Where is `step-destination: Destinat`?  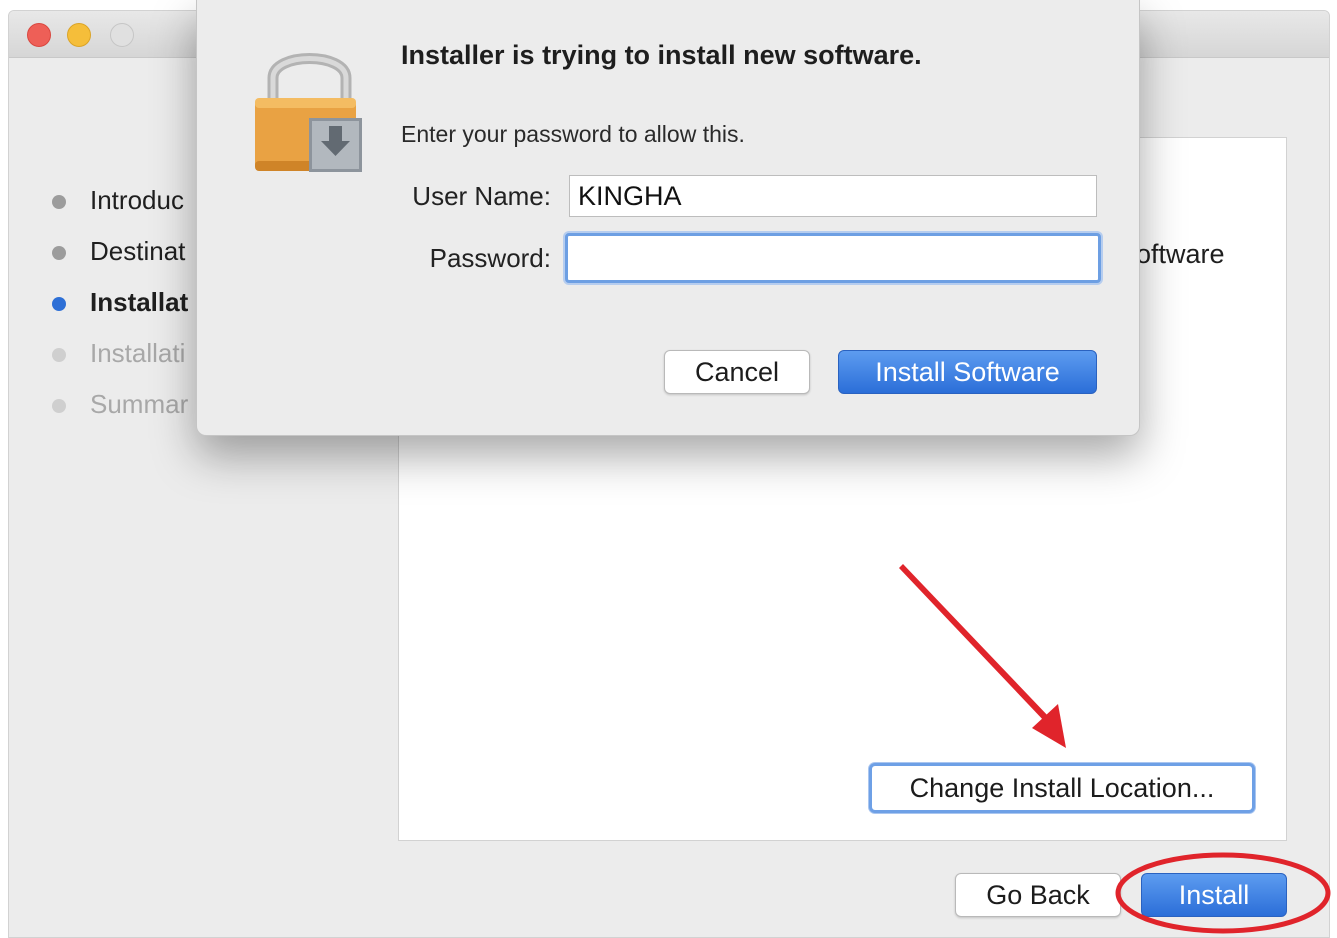
step-destination: Destinat is located at coordinates (118, 259).